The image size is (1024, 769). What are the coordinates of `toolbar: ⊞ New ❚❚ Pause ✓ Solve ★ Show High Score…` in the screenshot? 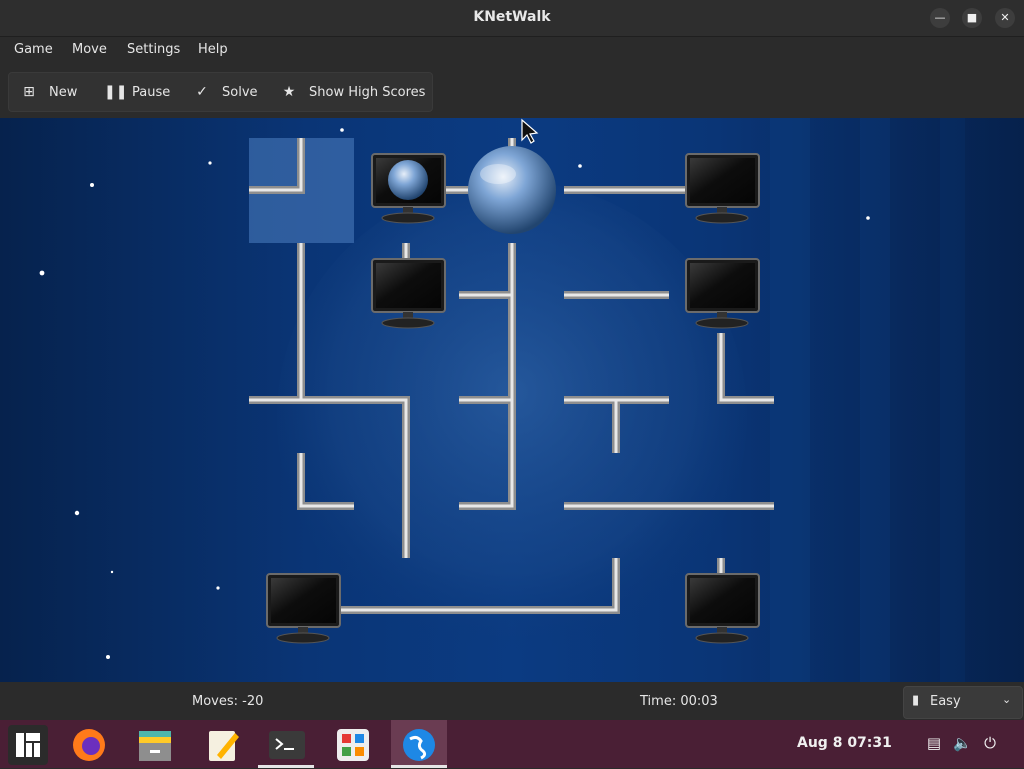 It's located at (220, 92).